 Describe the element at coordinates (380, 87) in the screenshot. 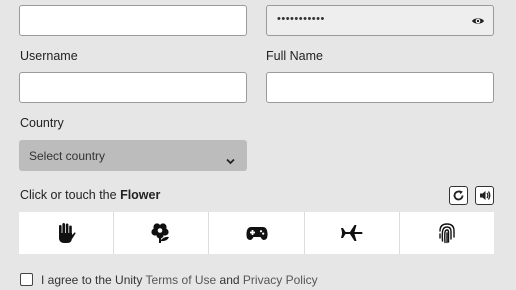

I see `fullname-field` at that location.